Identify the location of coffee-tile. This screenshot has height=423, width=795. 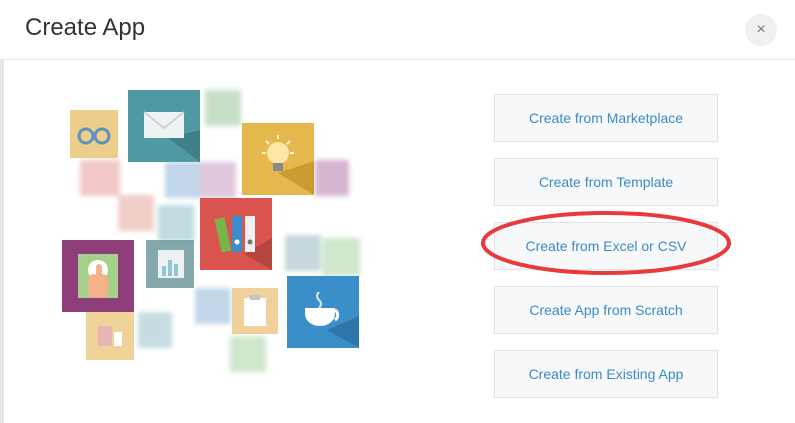
(323, 312).